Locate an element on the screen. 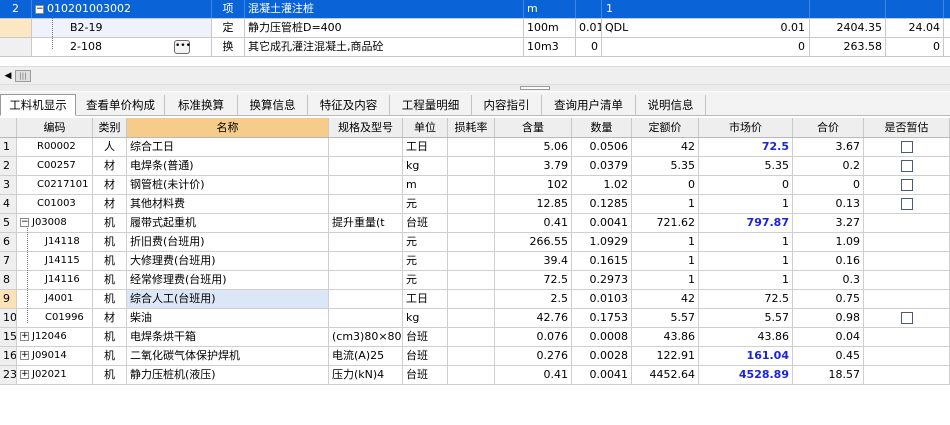 The image size is (950, 425). qdl-cell: 1 is located at coordinates (706, 9).